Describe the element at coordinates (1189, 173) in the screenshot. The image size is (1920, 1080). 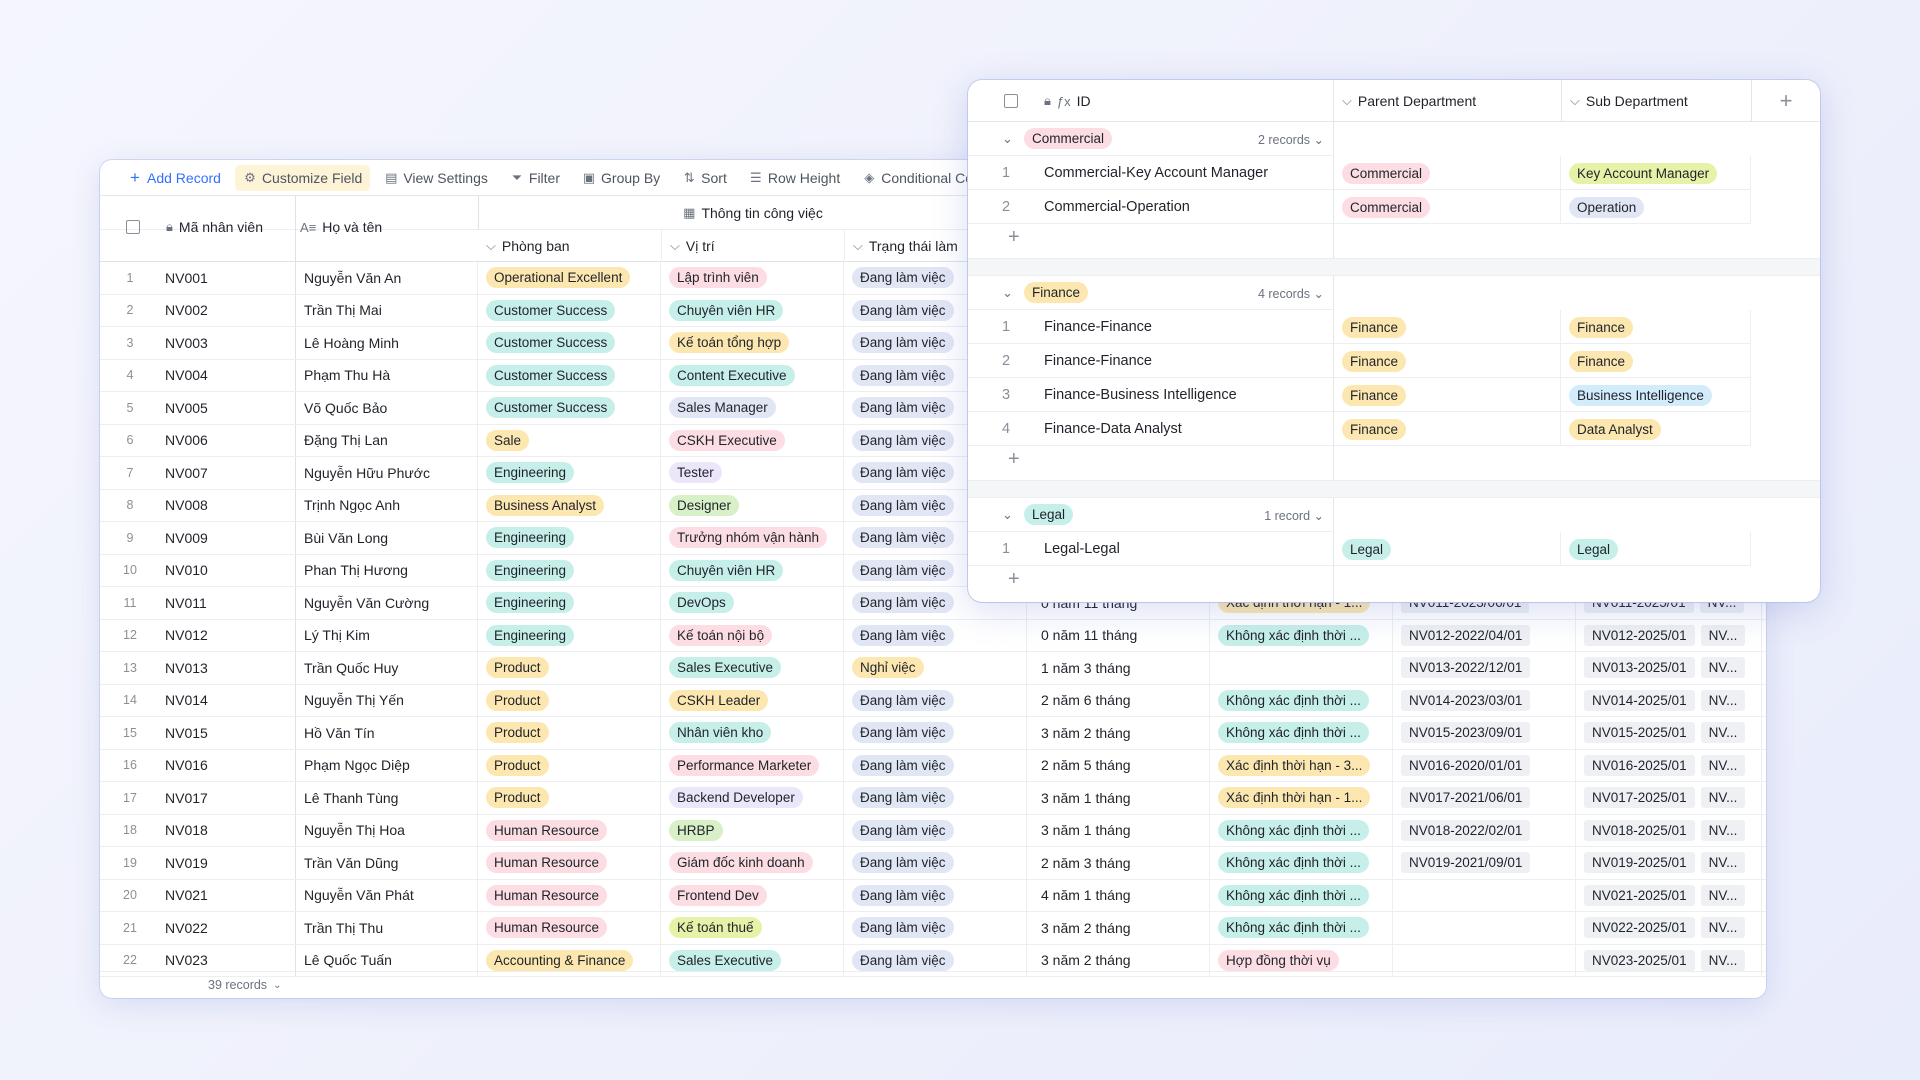
I see `id-cell: Commercial-Key Account Manager` at that location.